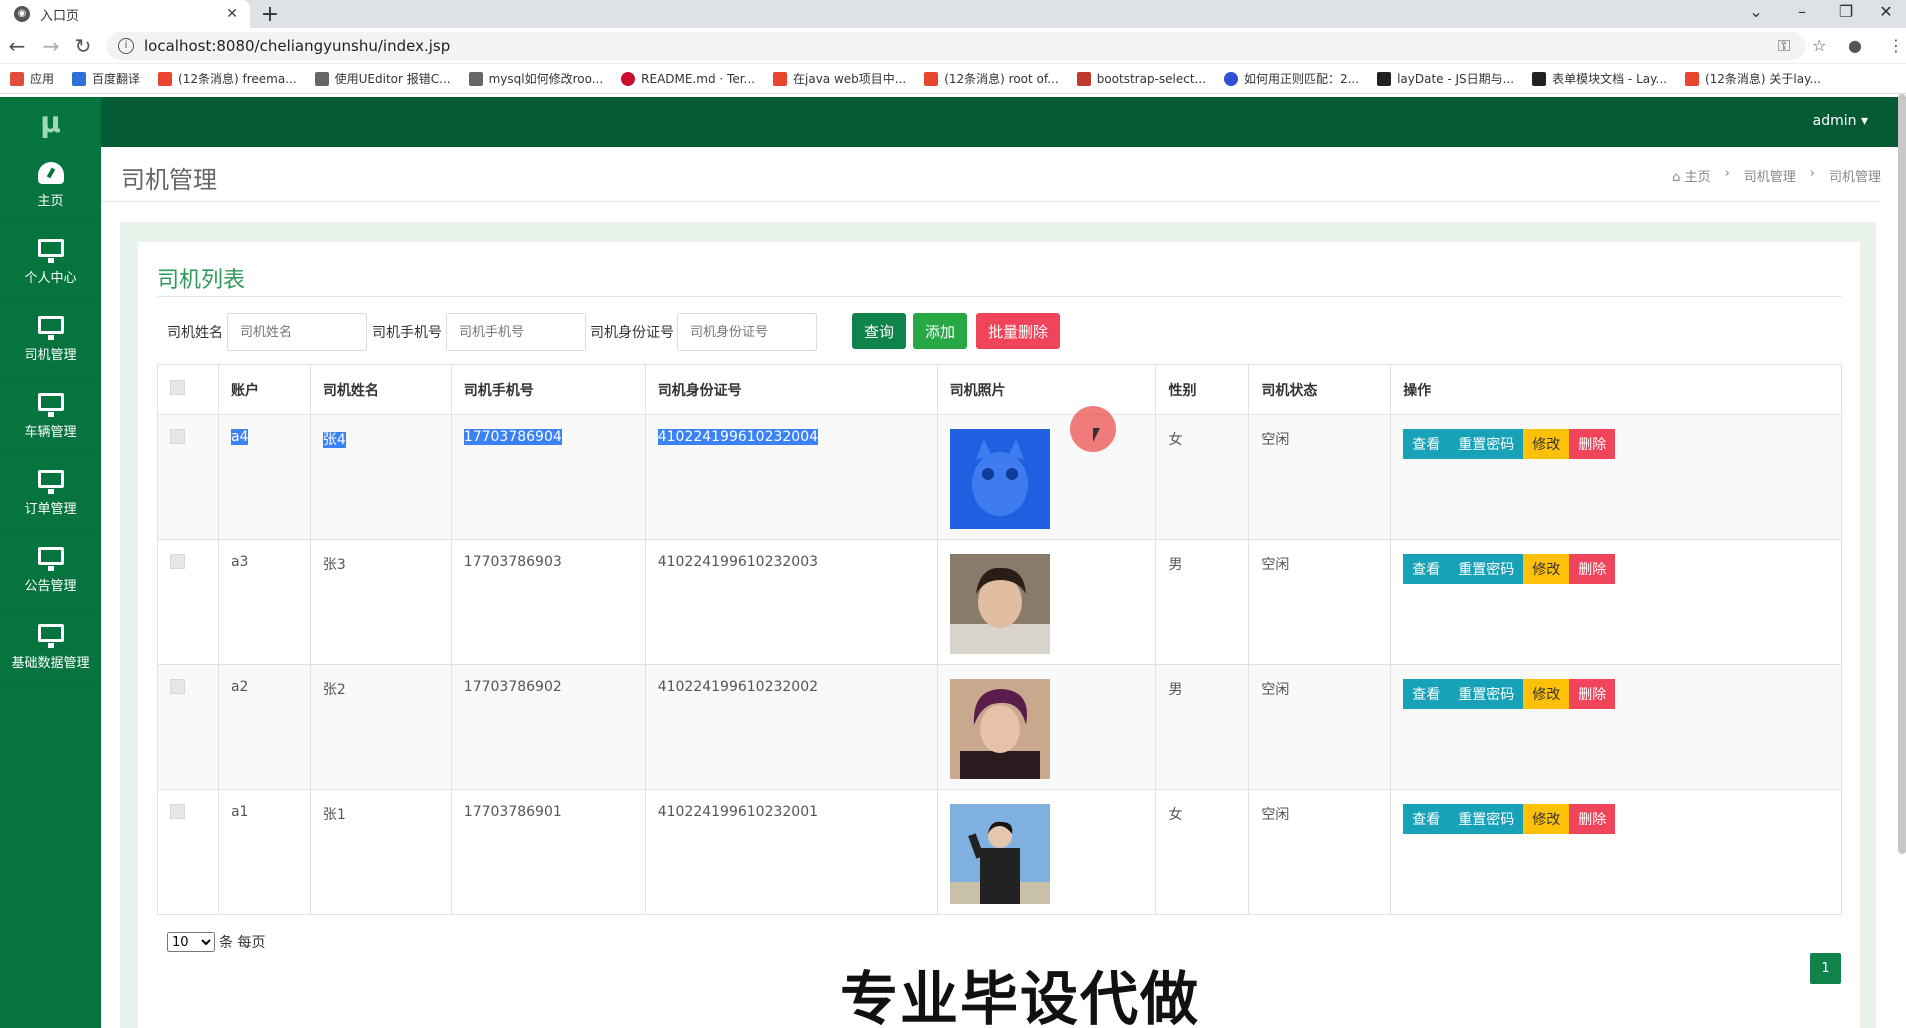  I want to click on bookmark-item: 百度翻译, so click(106, 78).